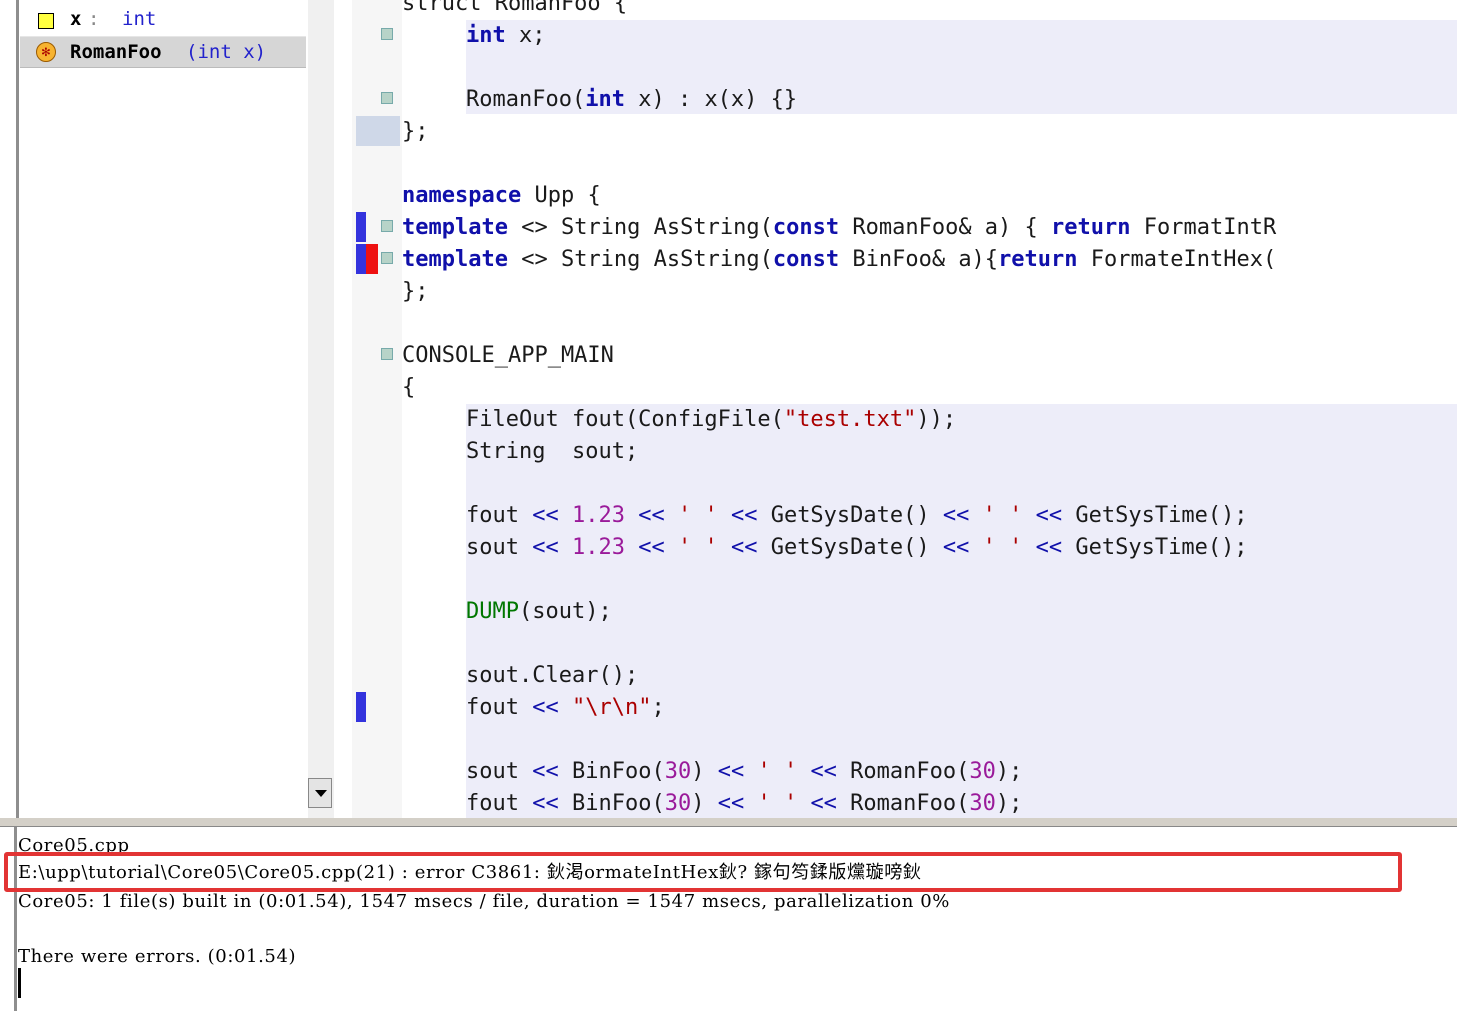 Image resolution: width=1457 pixels, height=1011 pixels. What do you see at coordinates (1155, 547) in the screenshot?
I see `code-token: GetSysTime();` at bounding box center [1155, 547].